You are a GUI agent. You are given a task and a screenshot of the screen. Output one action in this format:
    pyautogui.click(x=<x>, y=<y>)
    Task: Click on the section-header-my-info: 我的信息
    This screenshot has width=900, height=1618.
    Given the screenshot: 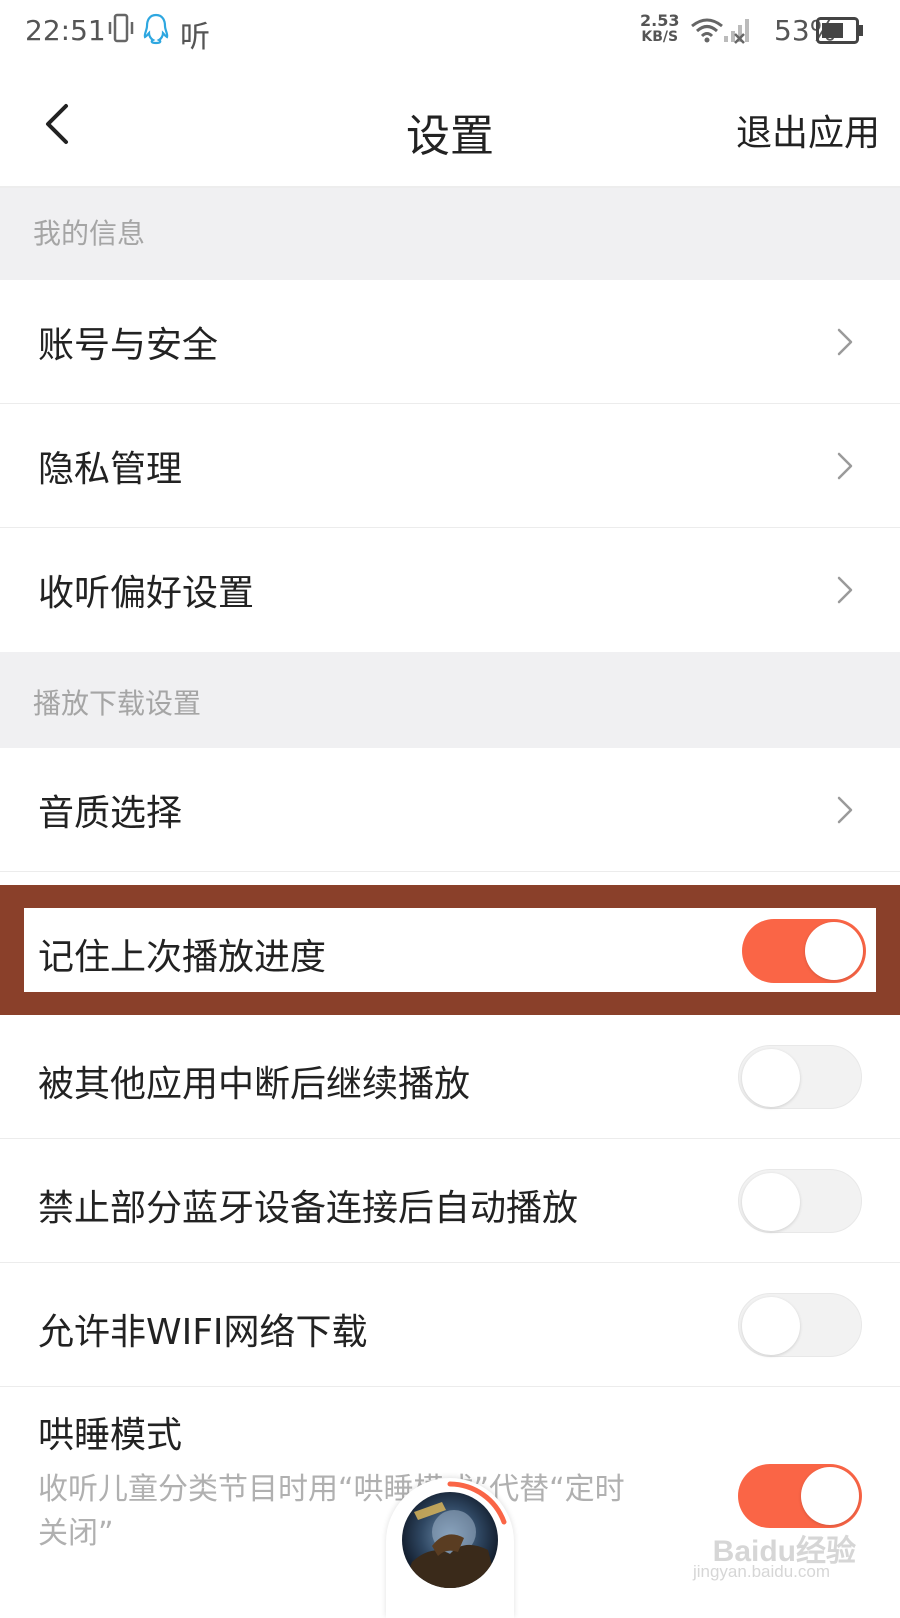 What is the action you would take?
    pyautogui.click(x=450, y=234)
    